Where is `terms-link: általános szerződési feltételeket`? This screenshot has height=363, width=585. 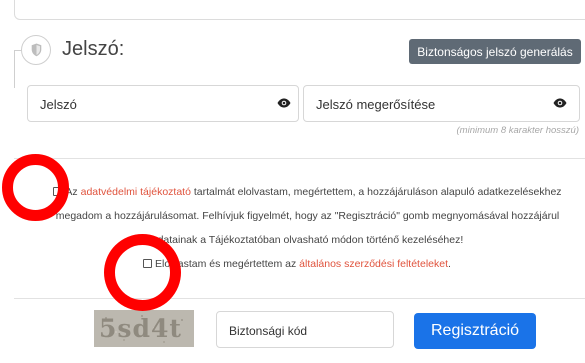
terms-link: általános szerződési feltételeket is located at coordinates (373, 264).